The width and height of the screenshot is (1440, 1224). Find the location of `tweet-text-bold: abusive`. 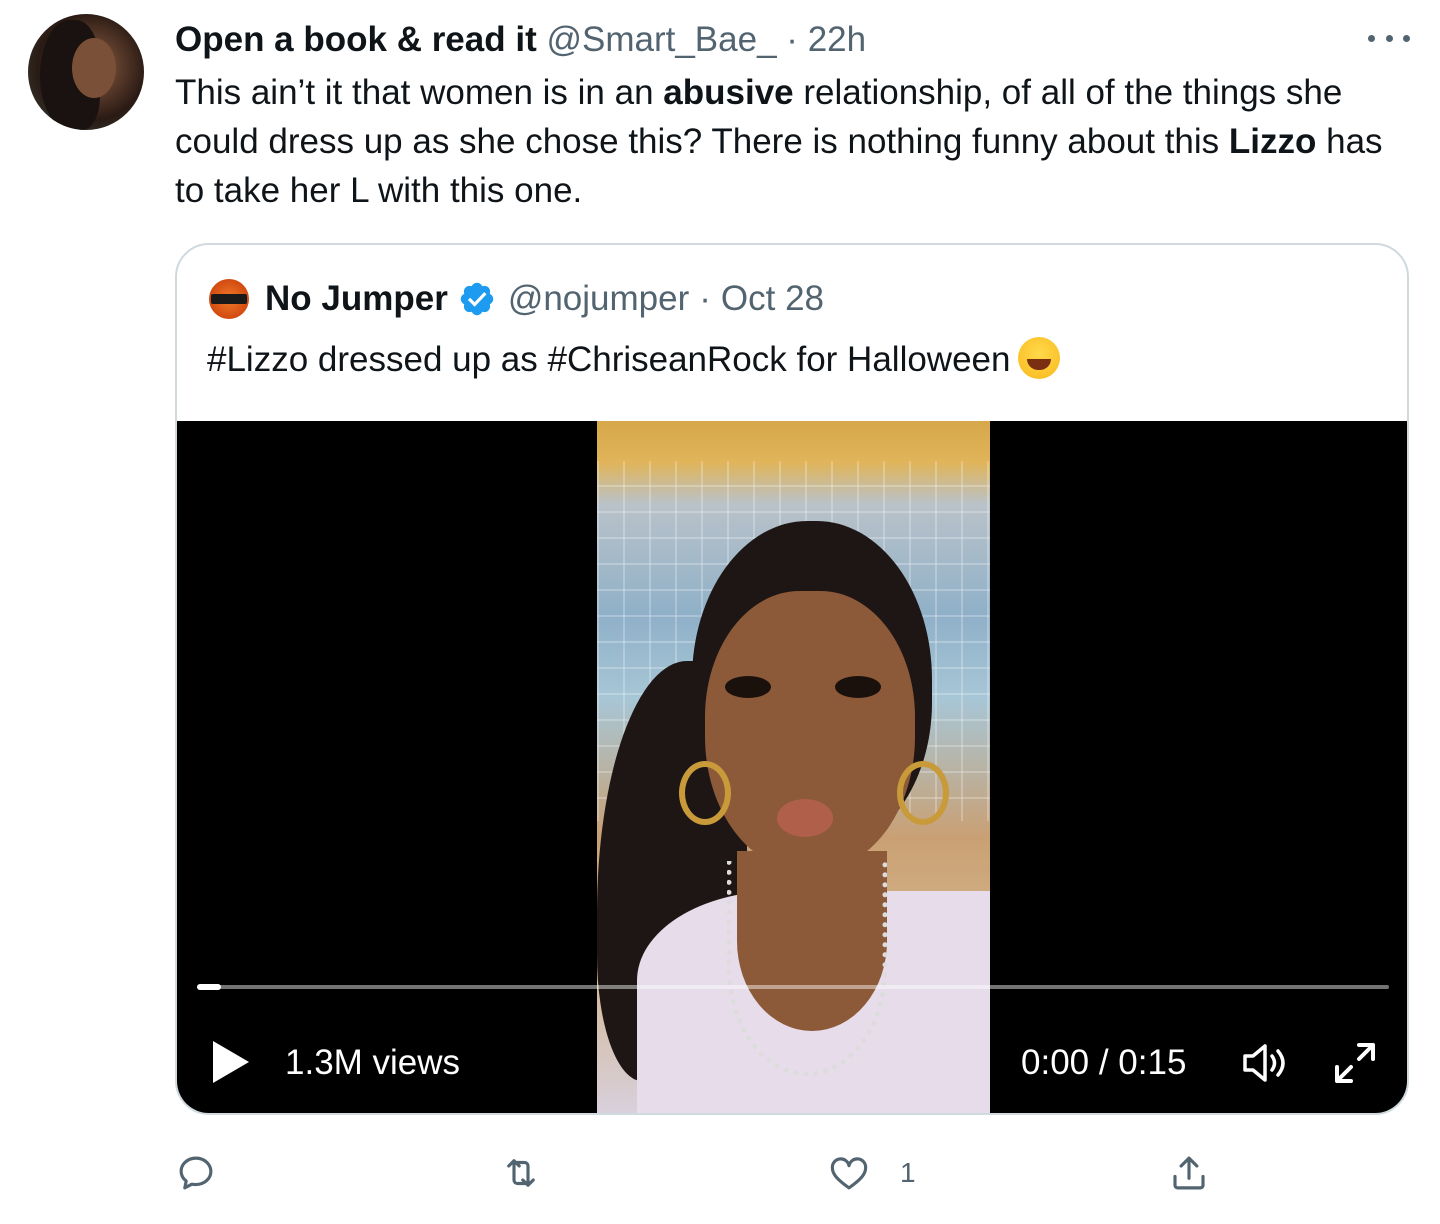

tweet-text-bold: abusive is located at coordinates (728, 92).